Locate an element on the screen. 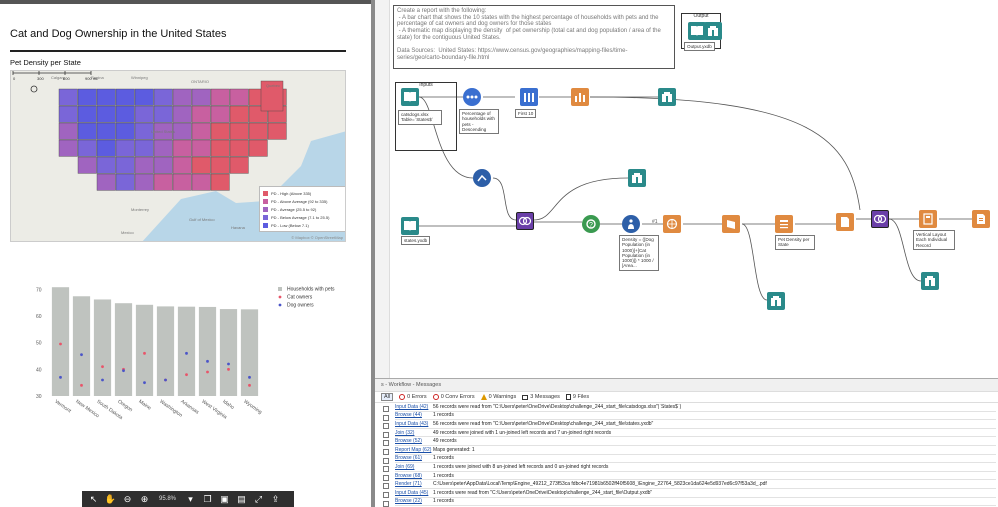 Image resolution: width=998 pixels, height=507 pixels. filter-warnings: 0 Warnings is located at coordinates (498, 397).